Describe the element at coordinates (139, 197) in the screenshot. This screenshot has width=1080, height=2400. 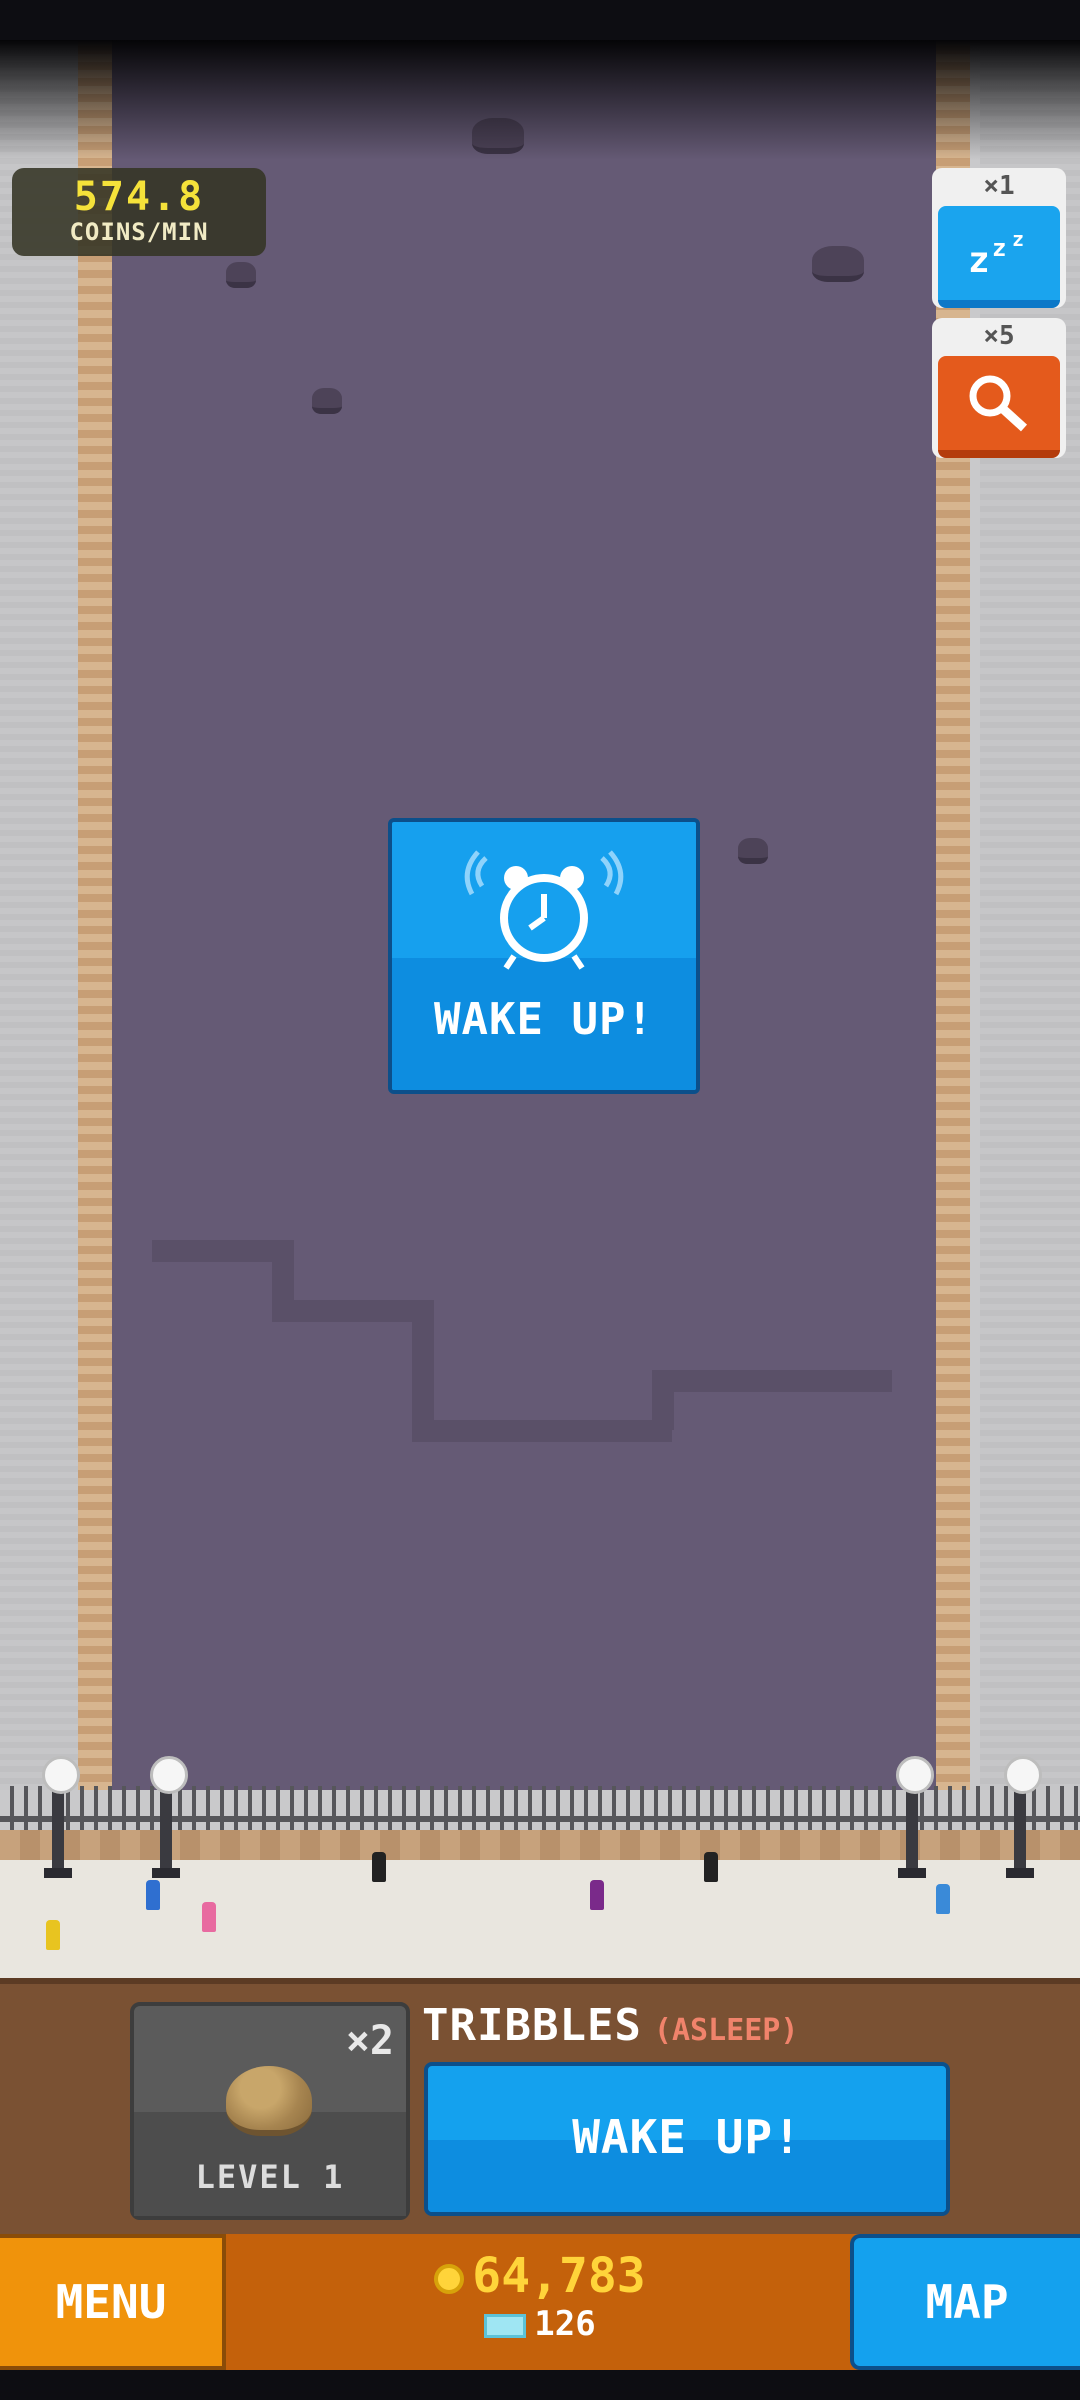
I see `coins-per-minute-value: 574.8` at that location.